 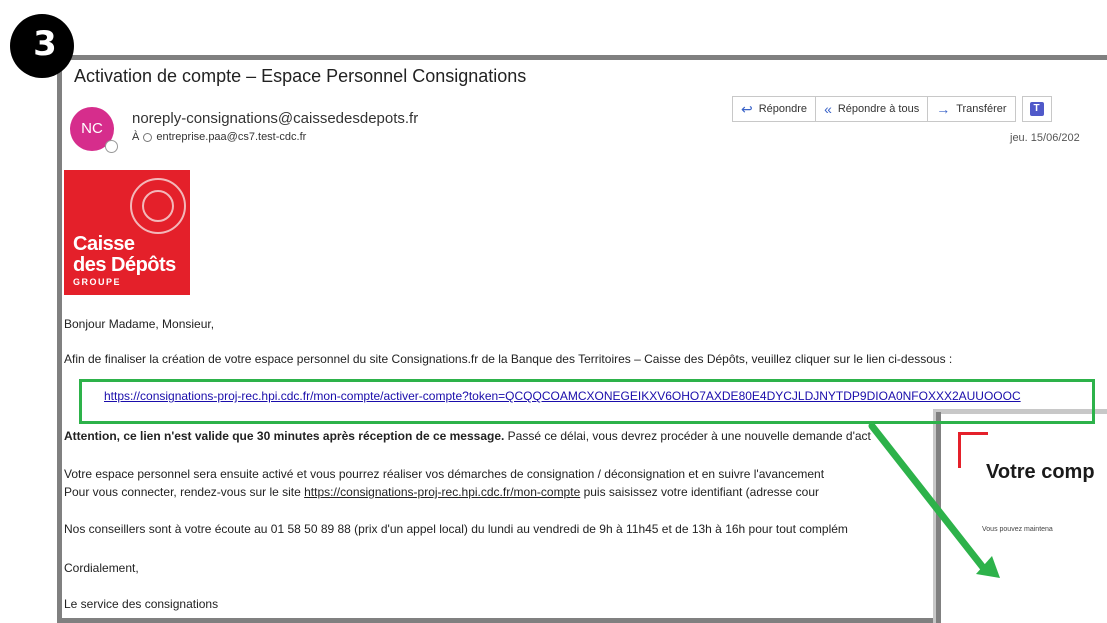 I want to click on email-date: jeu. 15/06/202, so click(x=1045, y=138).